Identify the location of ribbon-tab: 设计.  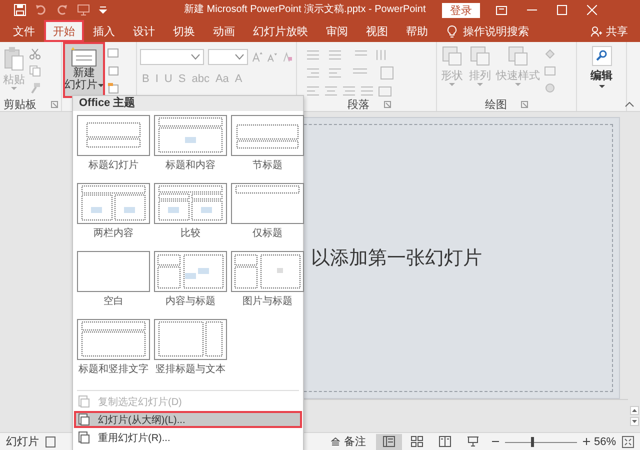
(144, 31).